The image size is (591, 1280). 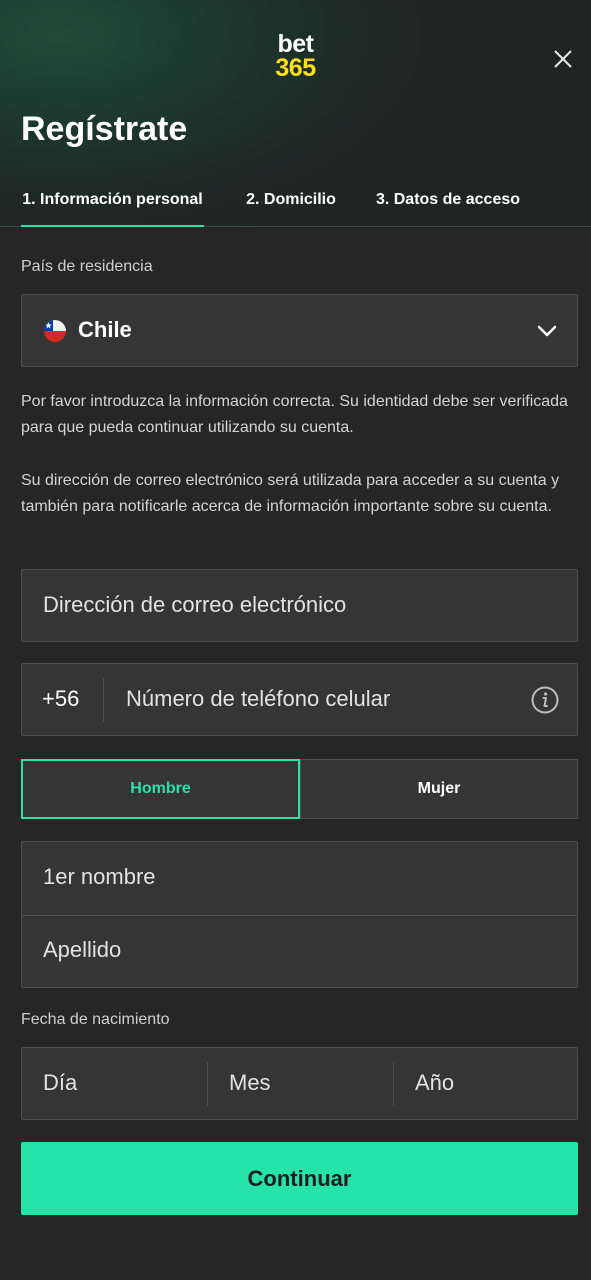 I want to click on year-placeholder: Año, so click(x=435, y=1082).